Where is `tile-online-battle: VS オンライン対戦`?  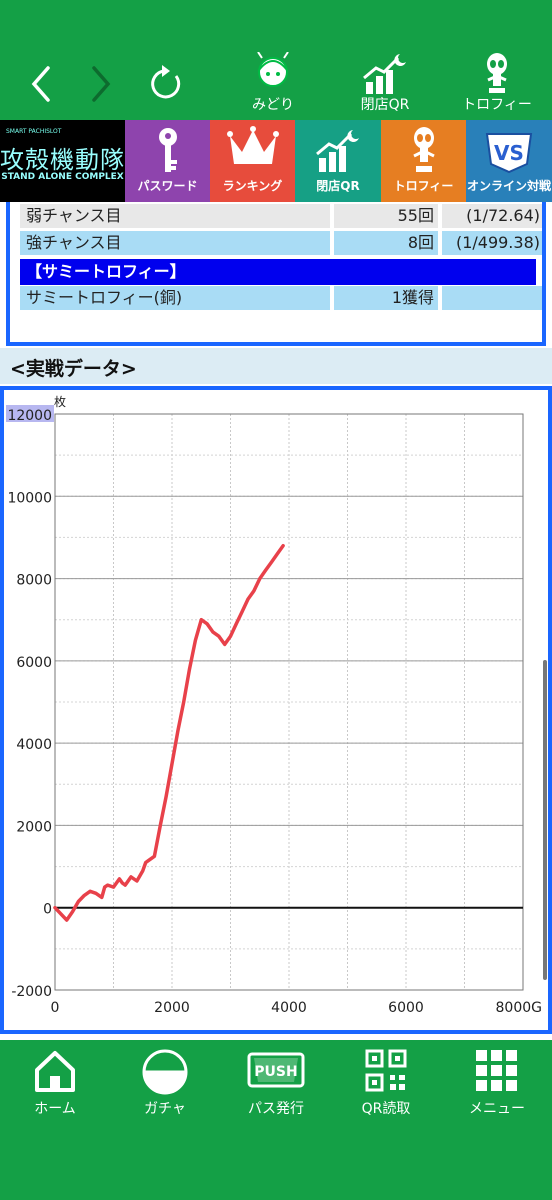 tile-online-battle: VS オンライン対戦 is located at coordinates (509, 161).